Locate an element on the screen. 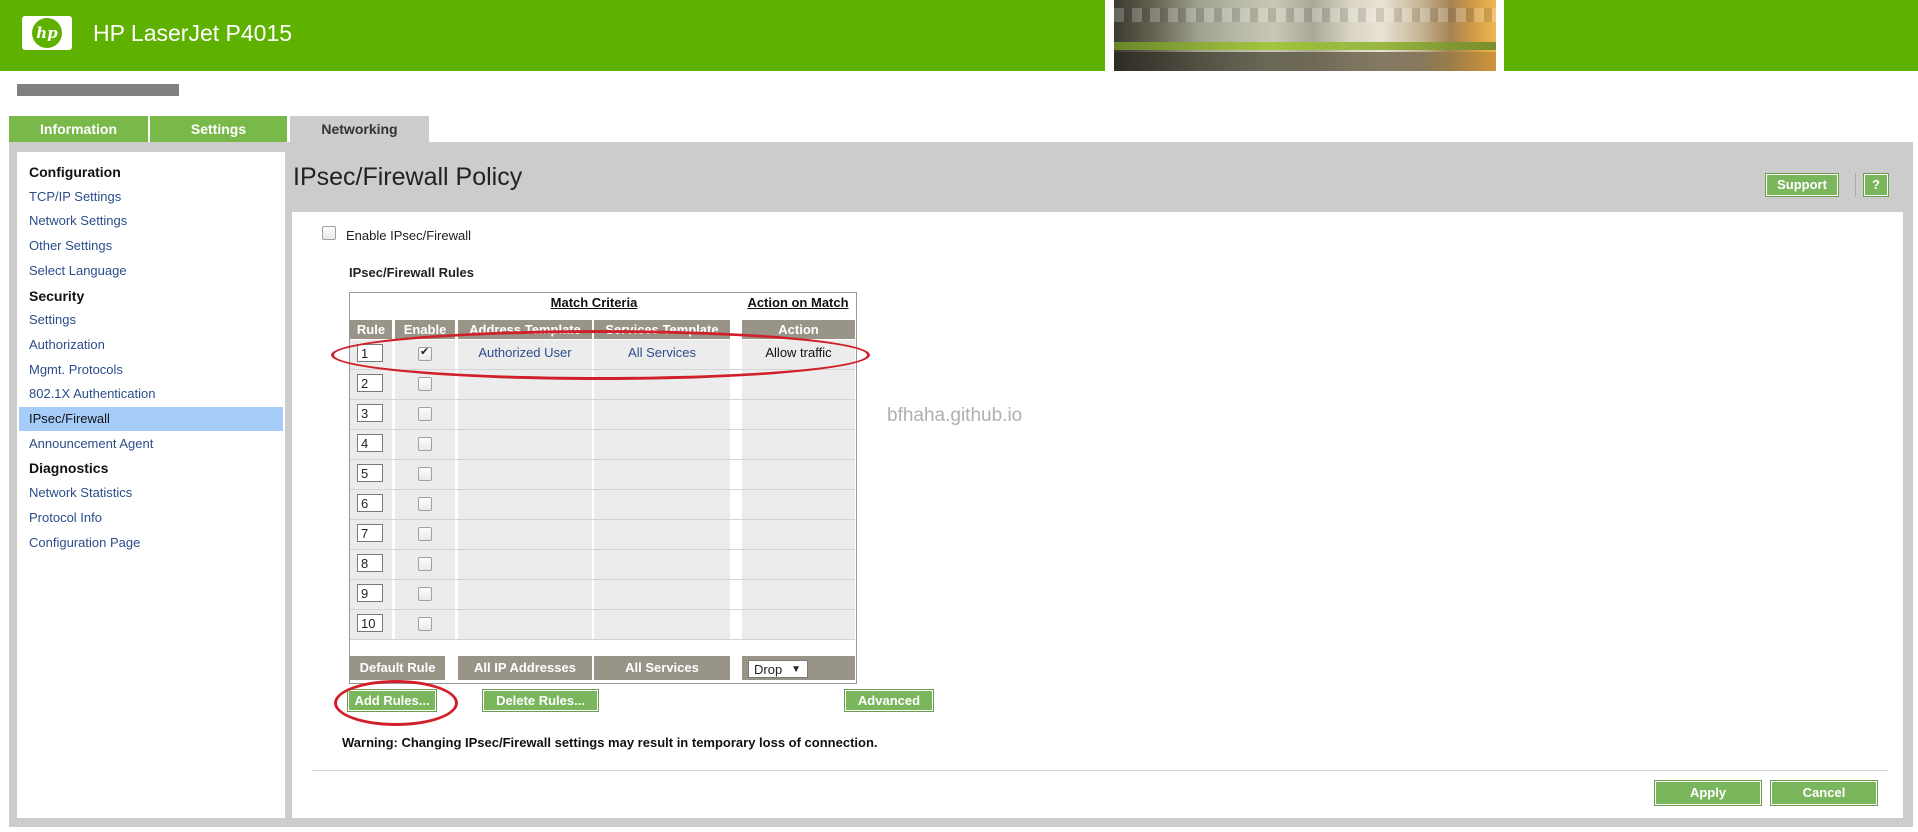  apply-button: Apply is located at coordinates (1708, 793).